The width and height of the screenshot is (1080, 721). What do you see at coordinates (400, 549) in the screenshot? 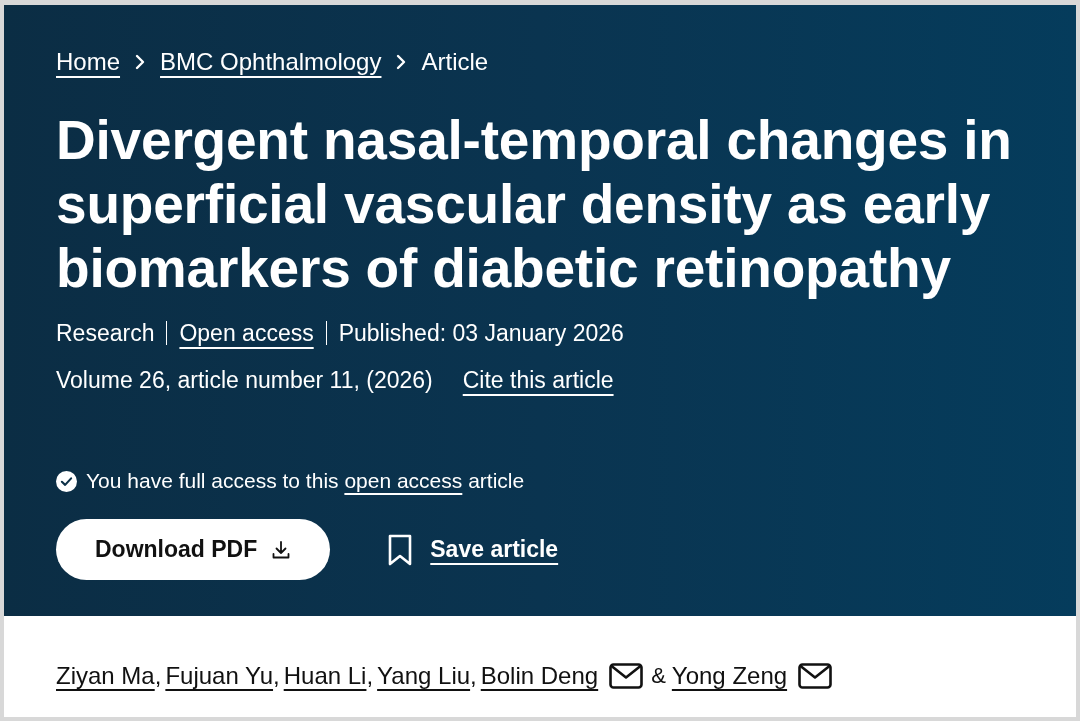
I see `bookmark-icon` at bounding box center [400, 549].